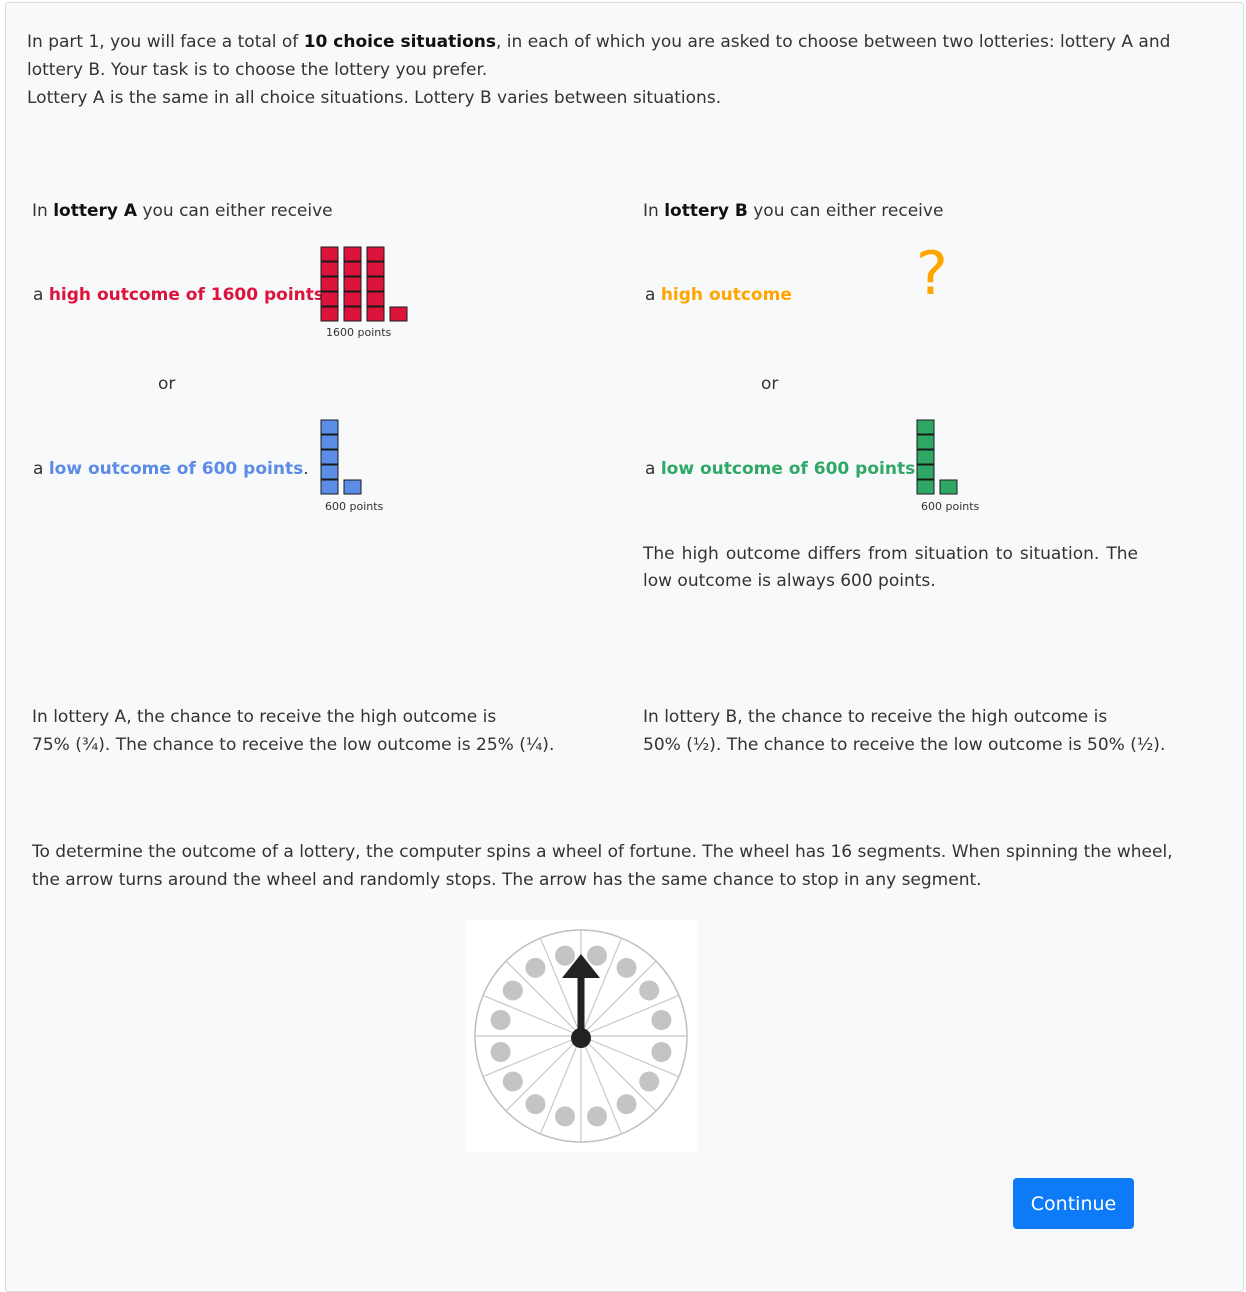  Describe the element at coordinates (726, 295) in the screenshot. I see `lottery-b-high-label: high outcome` at that location.